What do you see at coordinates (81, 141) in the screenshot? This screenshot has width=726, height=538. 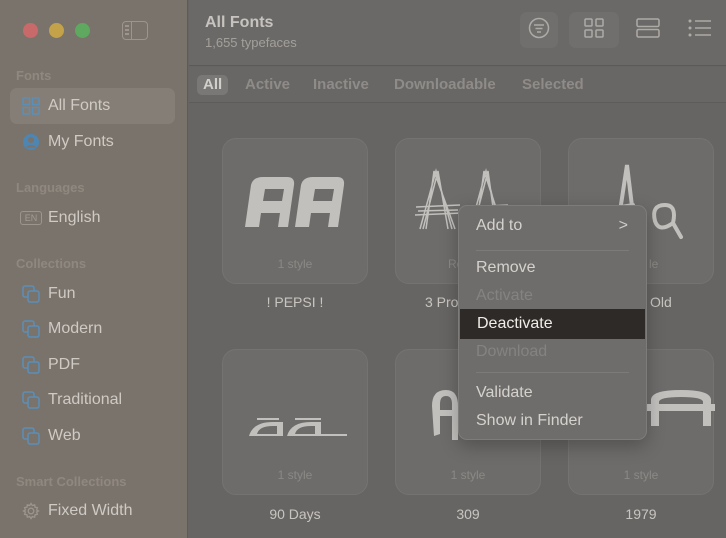 I see `sidebar-item-label: My Fonts` at bounding box center [81, 141].